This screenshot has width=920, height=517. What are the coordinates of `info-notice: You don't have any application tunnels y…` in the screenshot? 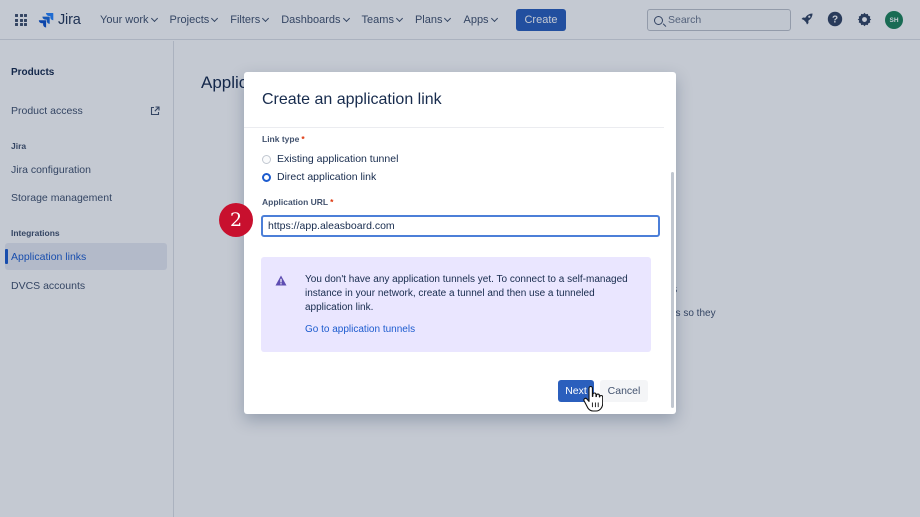 It's located at (456, 304).